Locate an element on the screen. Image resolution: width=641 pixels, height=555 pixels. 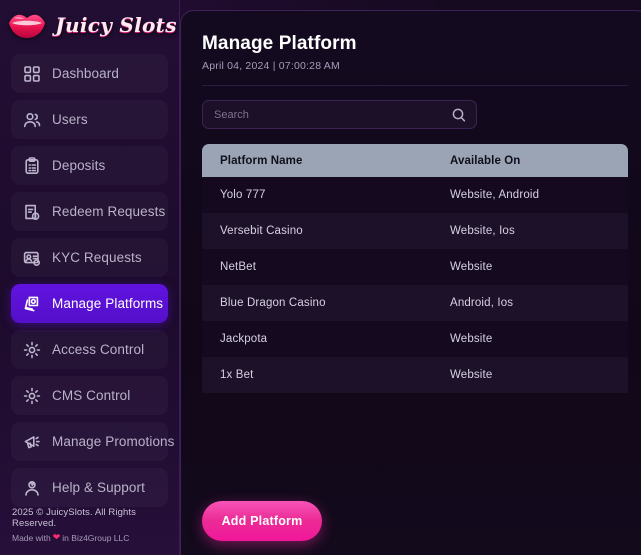
add-platform-row: Add Platform is located at coordinates (415, 528).